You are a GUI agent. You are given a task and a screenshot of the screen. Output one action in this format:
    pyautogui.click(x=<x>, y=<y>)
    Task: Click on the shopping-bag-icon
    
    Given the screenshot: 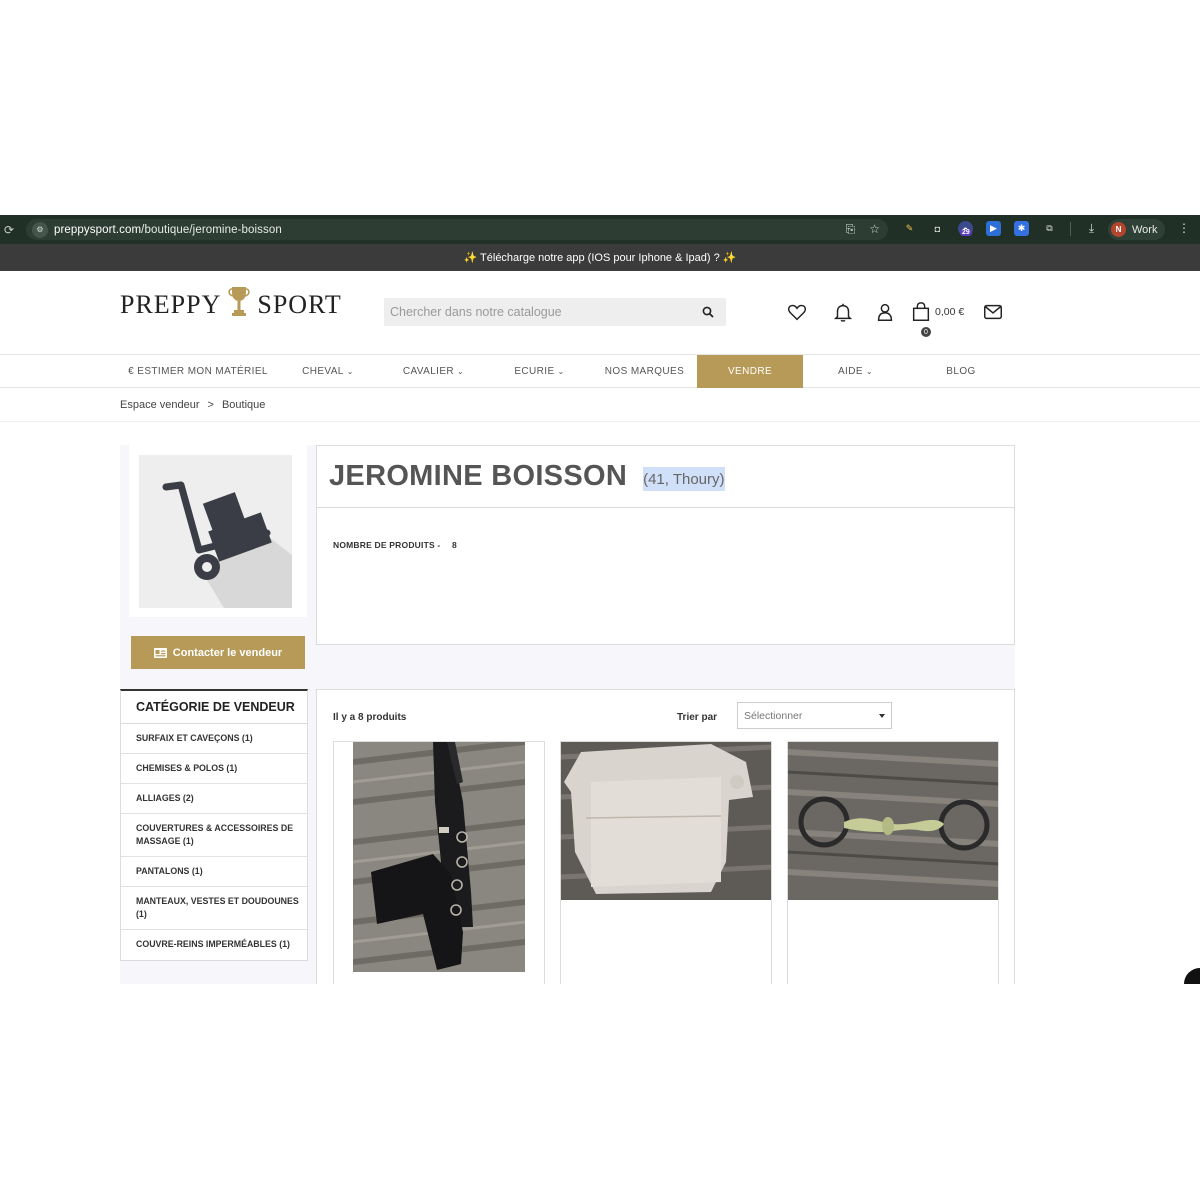 What is the action you would take?
    pyautogui.click(x=921, y=311)
    